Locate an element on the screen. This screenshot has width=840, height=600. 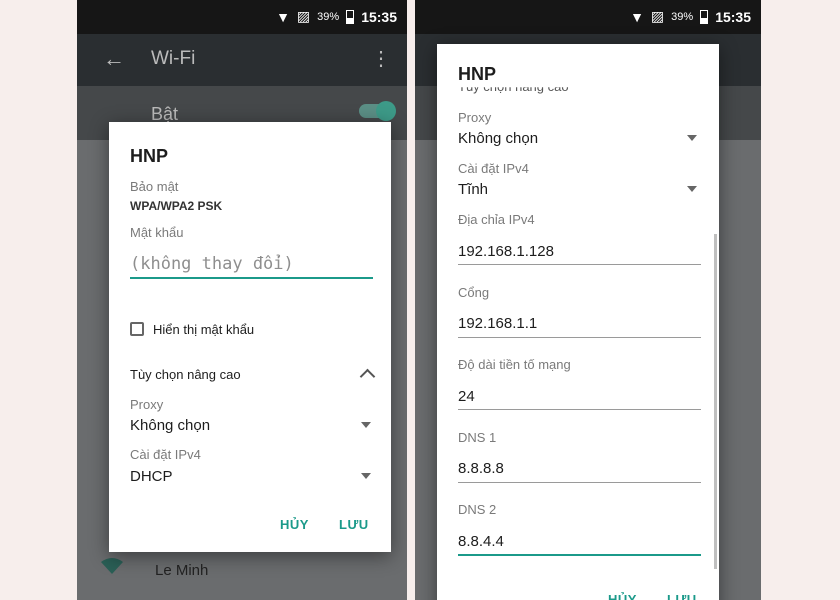
password-label: Mật khẩu is located at coordinates (157, 232).